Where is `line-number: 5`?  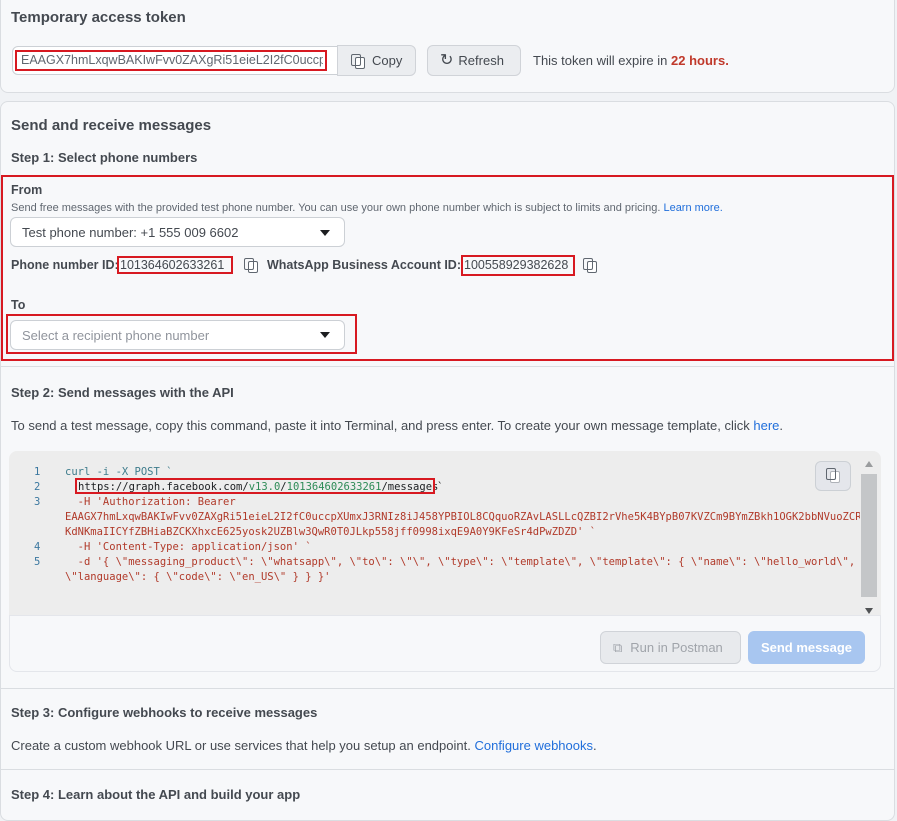 line-number: 5 is located at coordinates (37, 562).